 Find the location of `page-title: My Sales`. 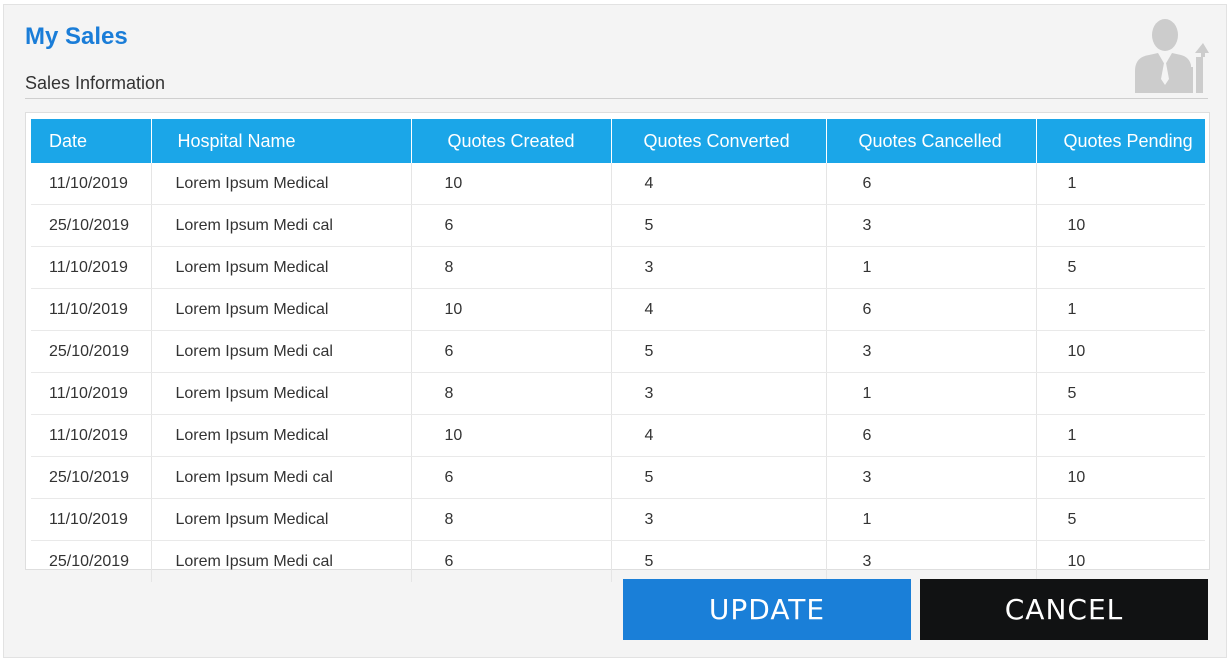

page-title: My Sales is located at coordinates (76, 36).